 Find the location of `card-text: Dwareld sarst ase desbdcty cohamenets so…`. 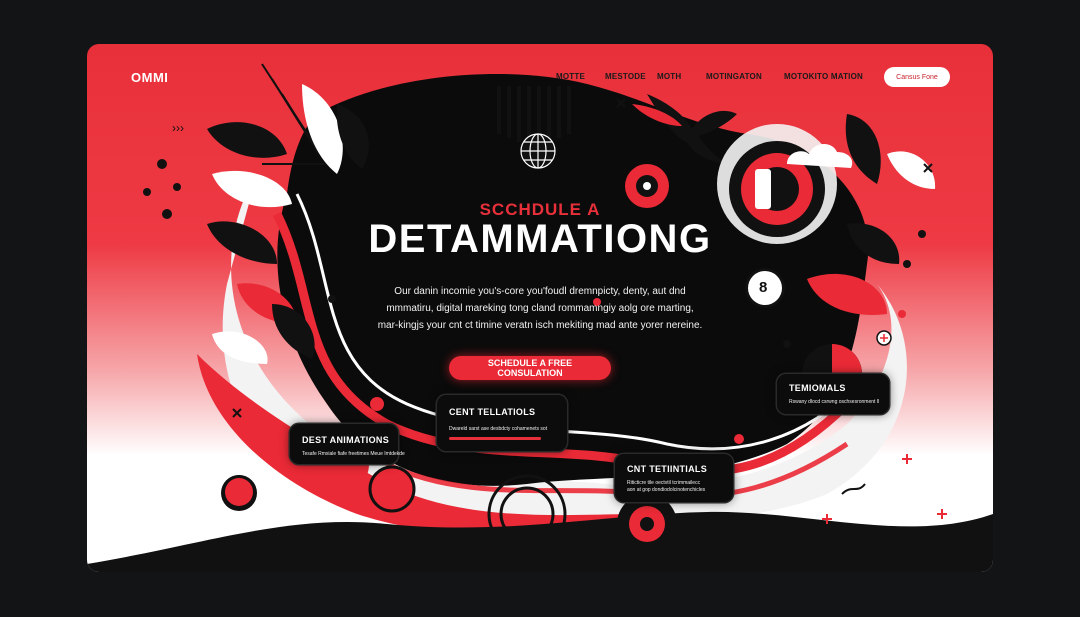

card-text: Dwareld sarst ase desbdcty cohamenets so… is located at coordinates (498, 429).